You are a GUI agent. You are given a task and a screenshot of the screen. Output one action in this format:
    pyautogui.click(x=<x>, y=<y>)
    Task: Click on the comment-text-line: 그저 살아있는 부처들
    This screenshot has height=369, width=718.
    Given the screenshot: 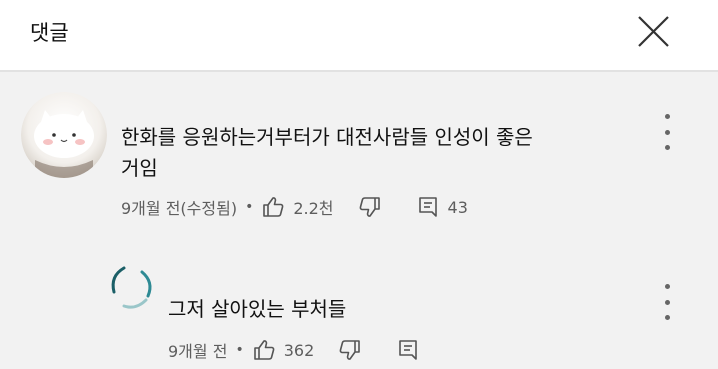 What is the action you would take?
    pyautogui.click(x=257, y=309)
    